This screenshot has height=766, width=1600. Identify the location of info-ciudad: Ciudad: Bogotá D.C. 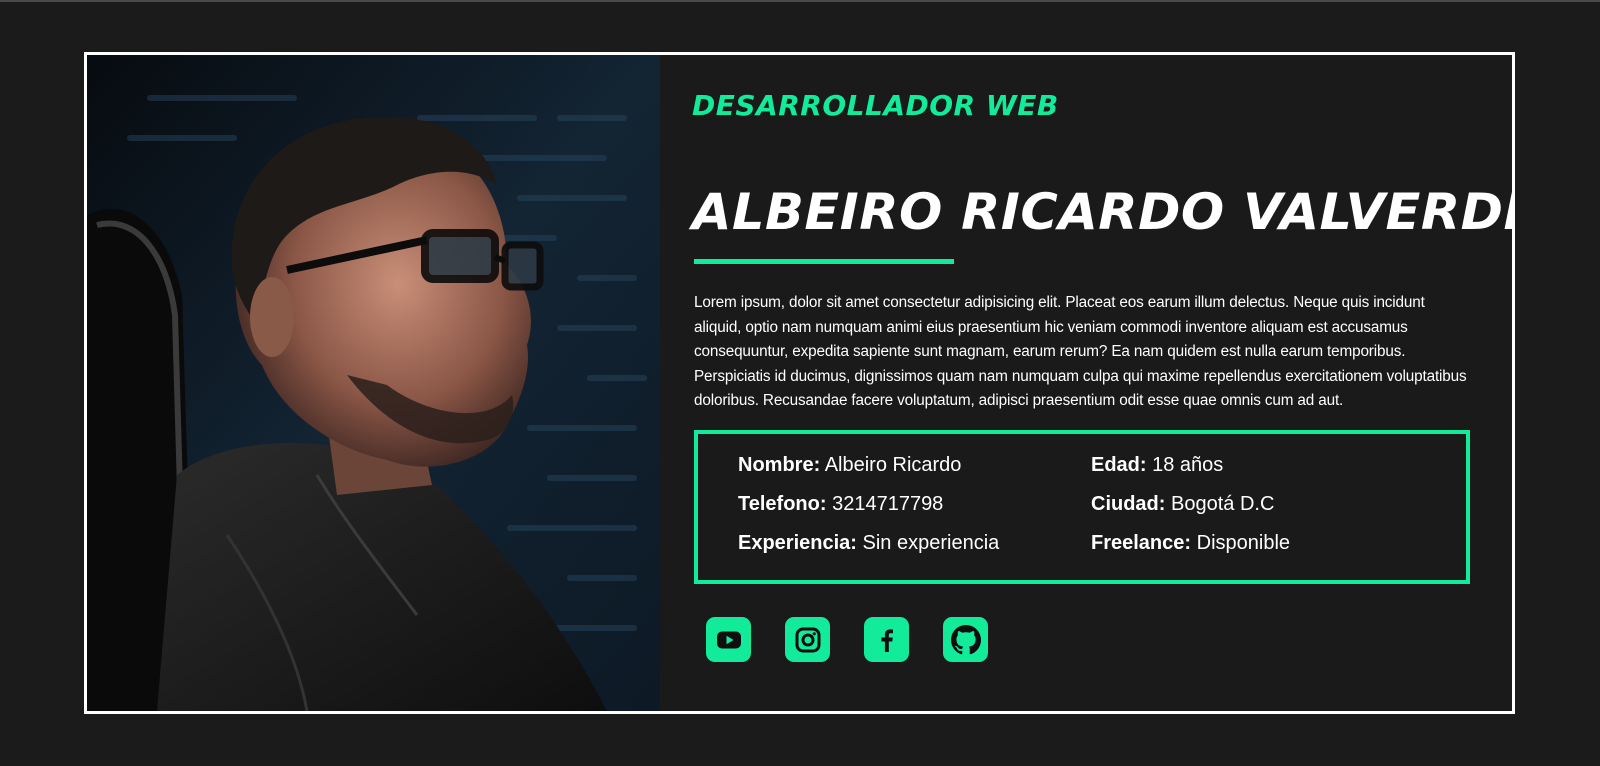
(1190, 504).